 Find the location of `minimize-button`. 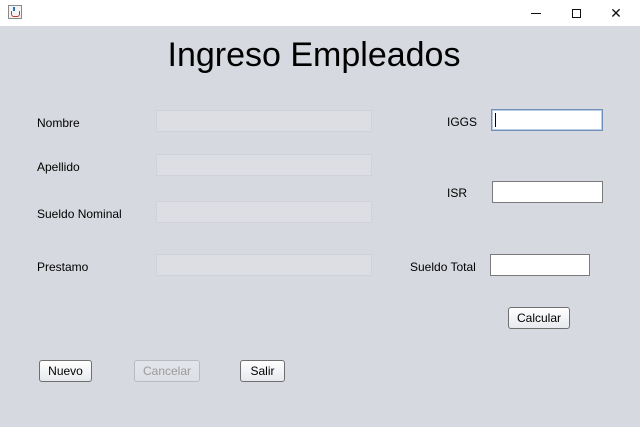

minimize-button is located at coordinates (536, 13).